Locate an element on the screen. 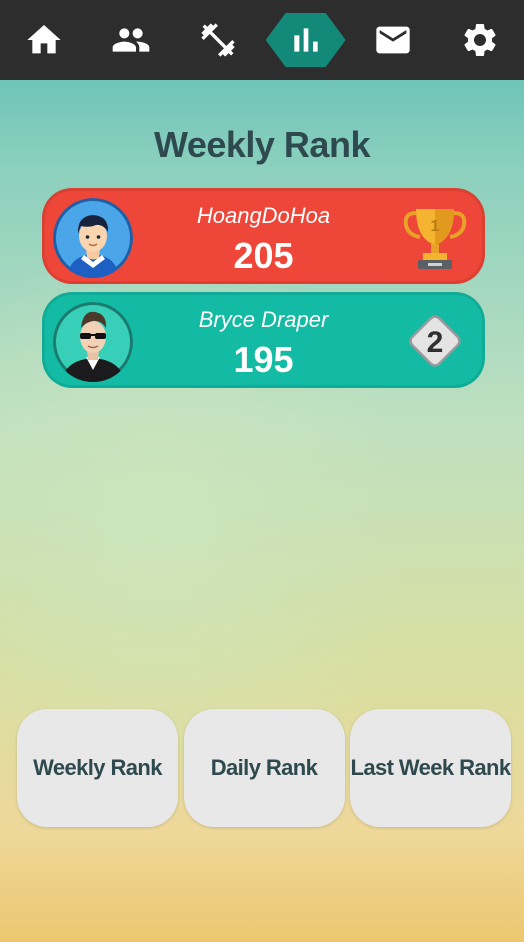 The height and width of the screenshot is (942, 524). svg-text: 2 is located at coordinates (435, 342).